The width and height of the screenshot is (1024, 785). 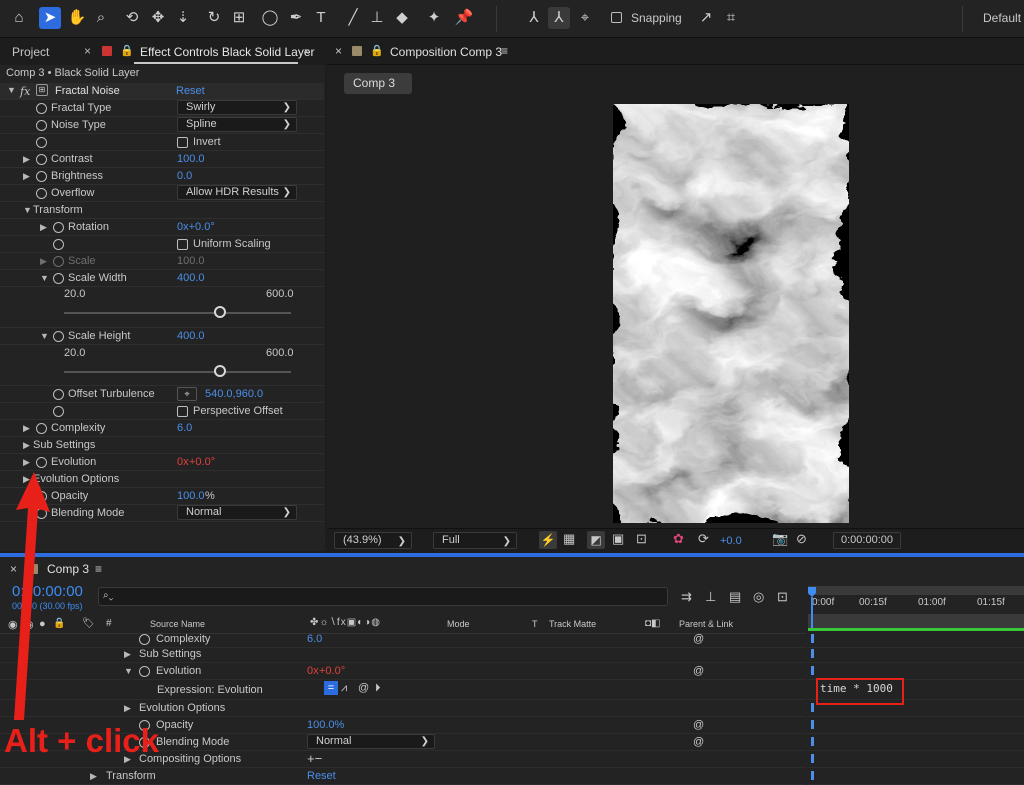 I want to click on rotate-tool-icon: ⟲, so click(x=132, y=18).